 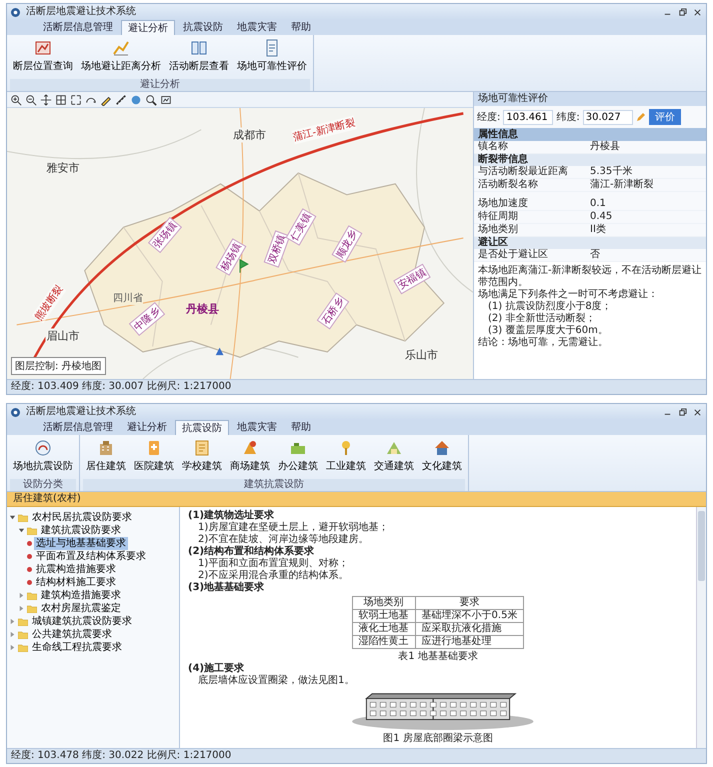 I want to click on property-group: 避让区, so click(x=590, y=243).